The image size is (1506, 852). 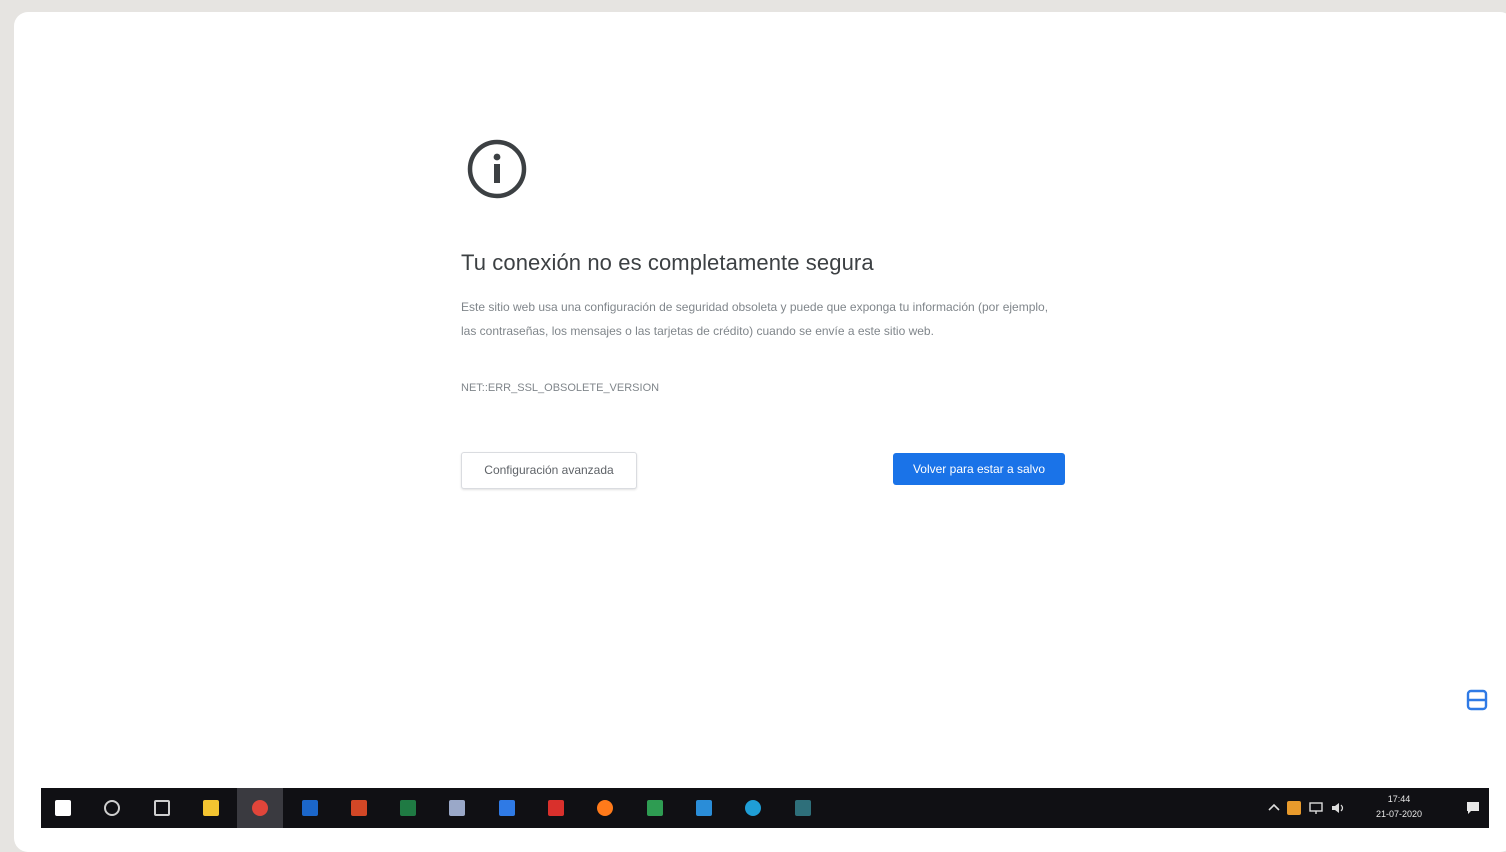 What do you see at coordinates (1294, 808) in the screenshot?
I see `notification-app-icon` at bounding box center [1294, 808].